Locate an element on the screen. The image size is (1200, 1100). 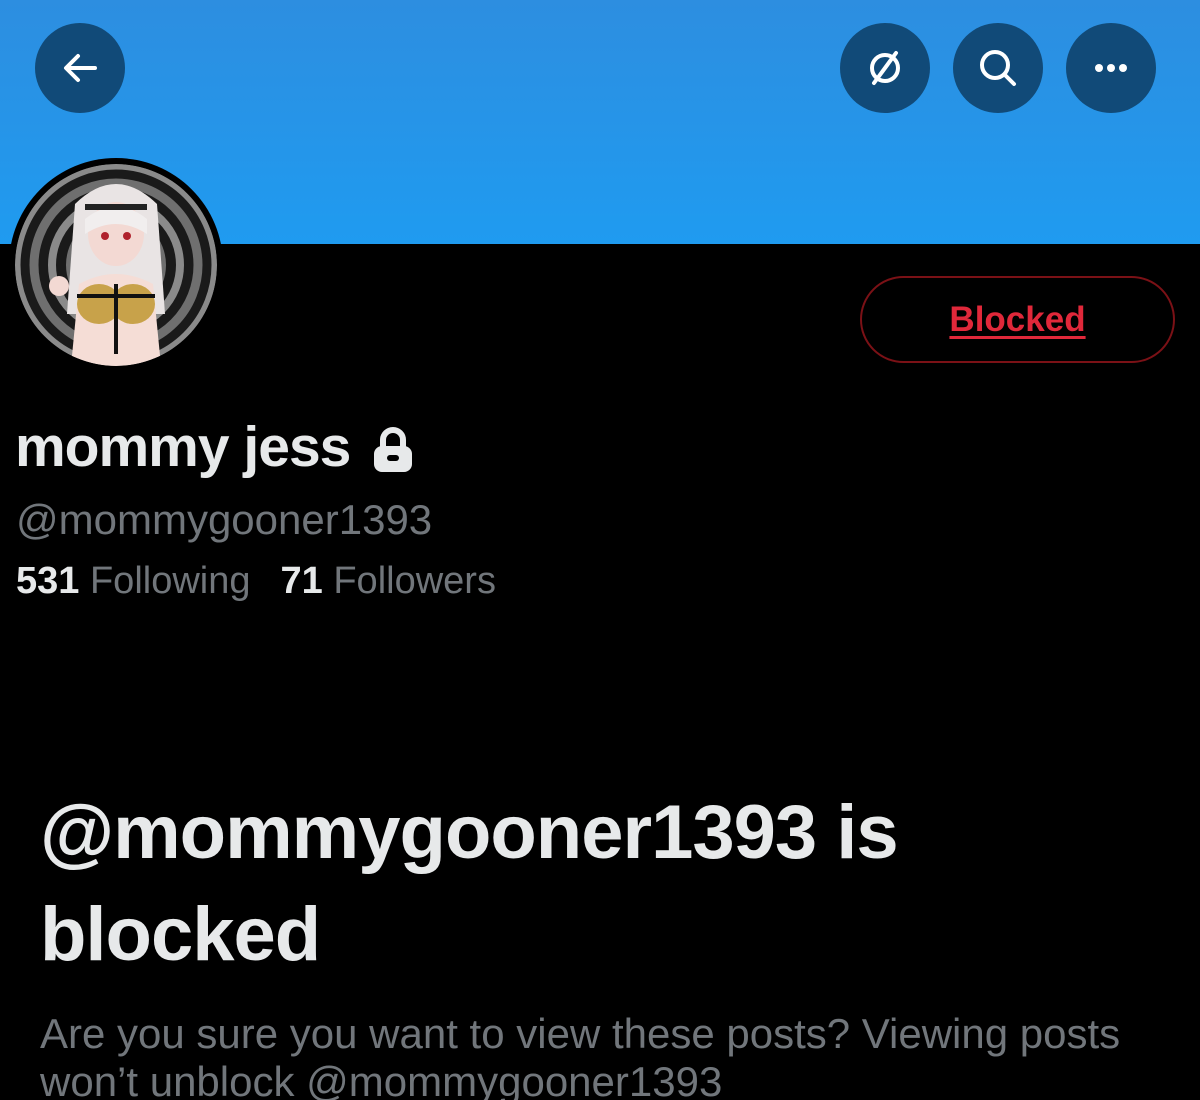
avatar-image is located at coordinates (116, 265).